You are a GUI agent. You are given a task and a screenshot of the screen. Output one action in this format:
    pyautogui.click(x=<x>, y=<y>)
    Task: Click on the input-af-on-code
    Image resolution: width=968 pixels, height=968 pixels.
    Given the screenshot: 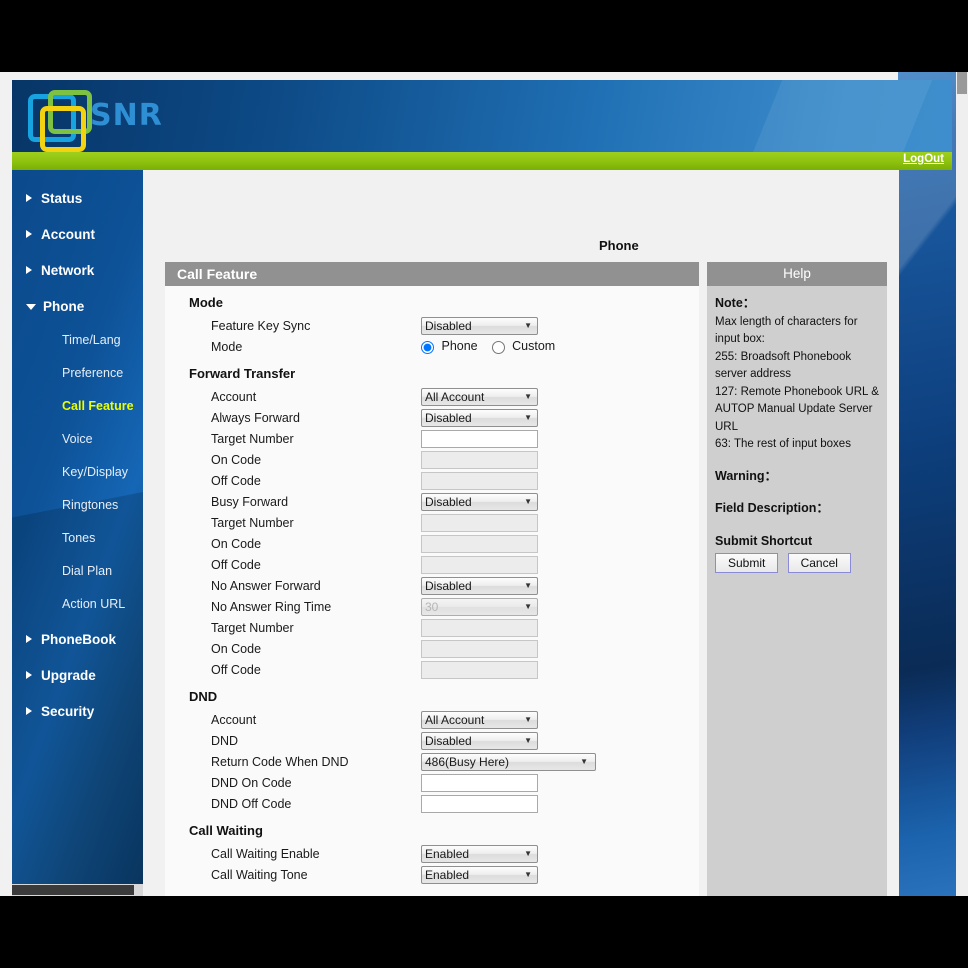 What is the action you would take?
    pyautogui.click(x=479, y=459)
    